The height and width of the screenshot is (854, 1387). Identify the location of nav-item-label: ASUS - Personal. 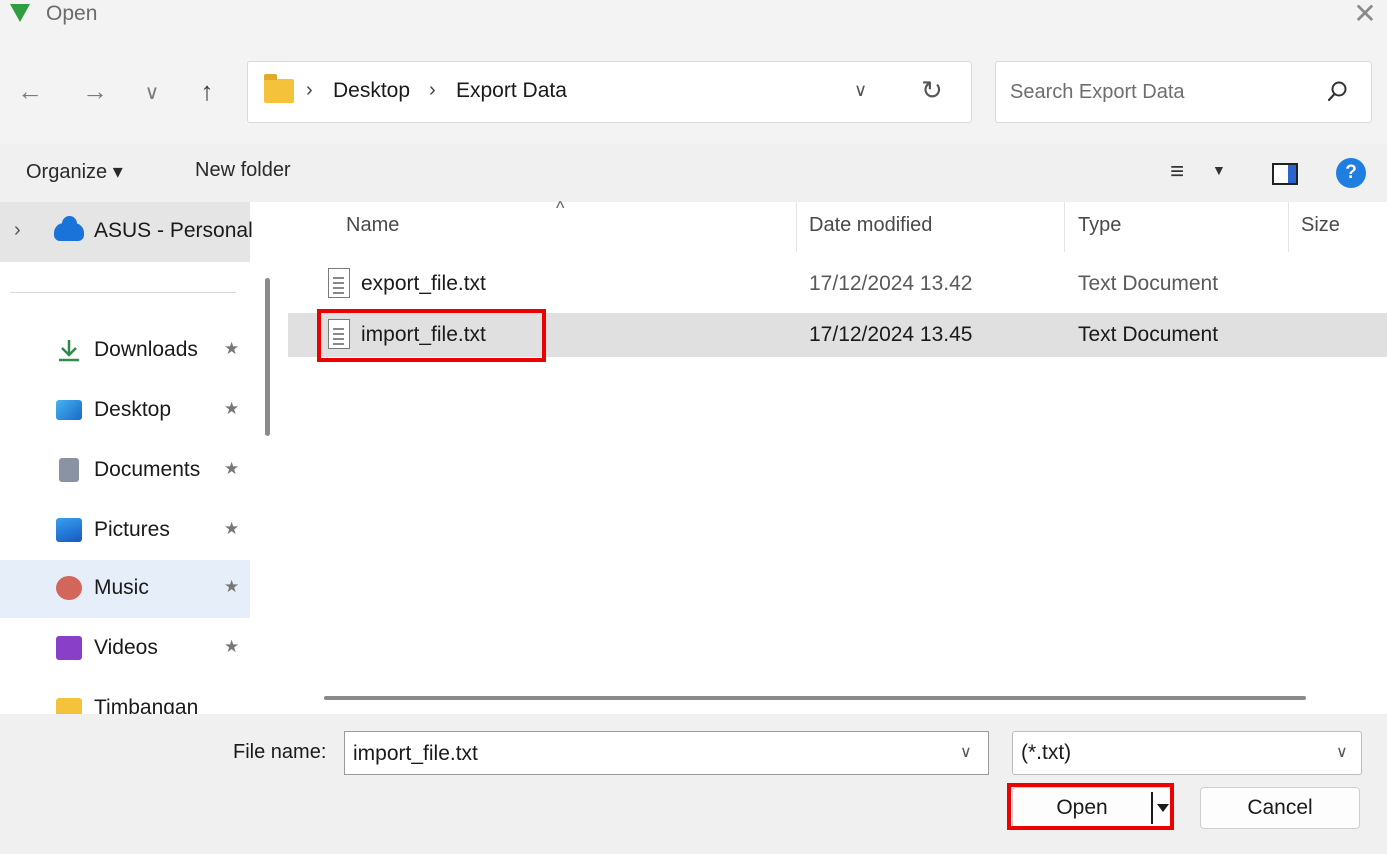
(173, 230).